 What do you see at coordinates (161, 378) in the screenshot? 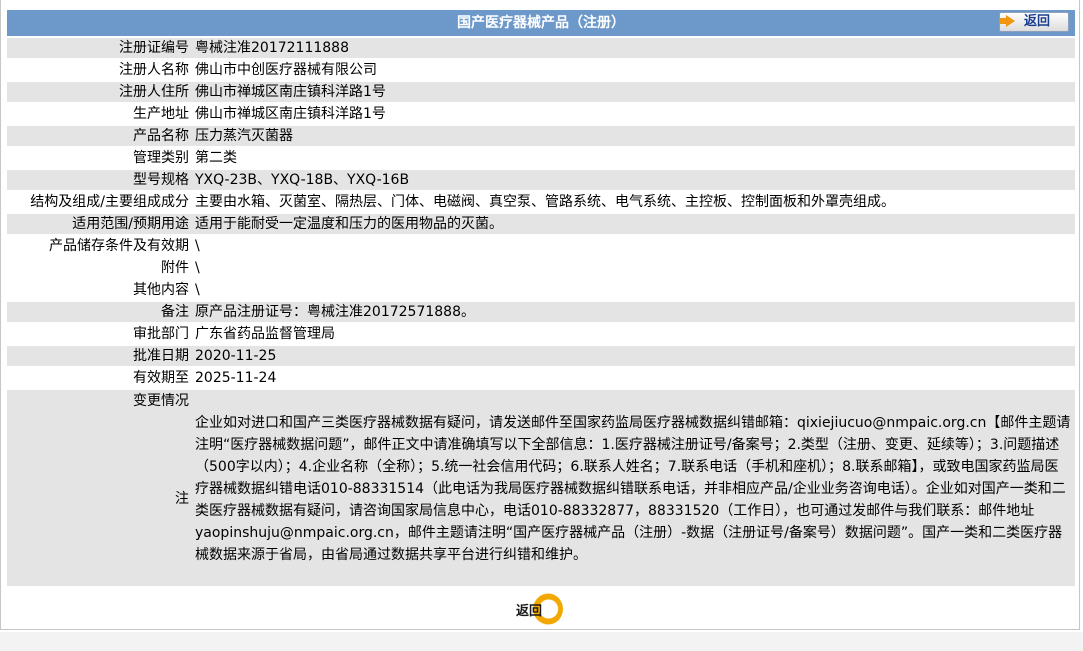
I see `row-key: 有效期至` at bounding box center [161, 378].